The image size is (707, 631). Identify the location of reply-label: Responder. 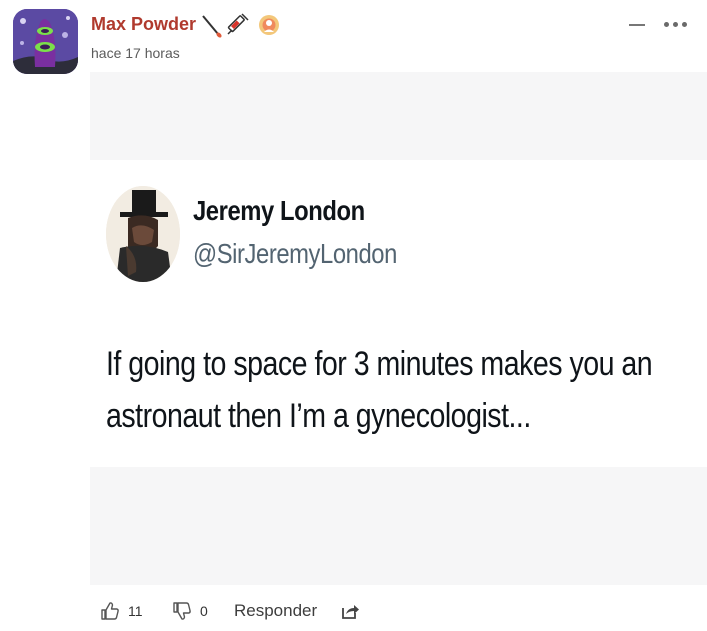
(276, 610).